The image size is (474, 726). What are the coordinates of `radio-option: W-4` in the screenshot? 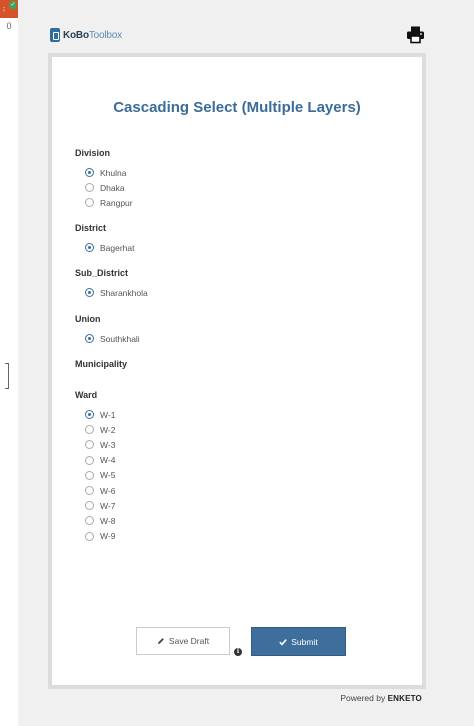 It's located at (100, 460).